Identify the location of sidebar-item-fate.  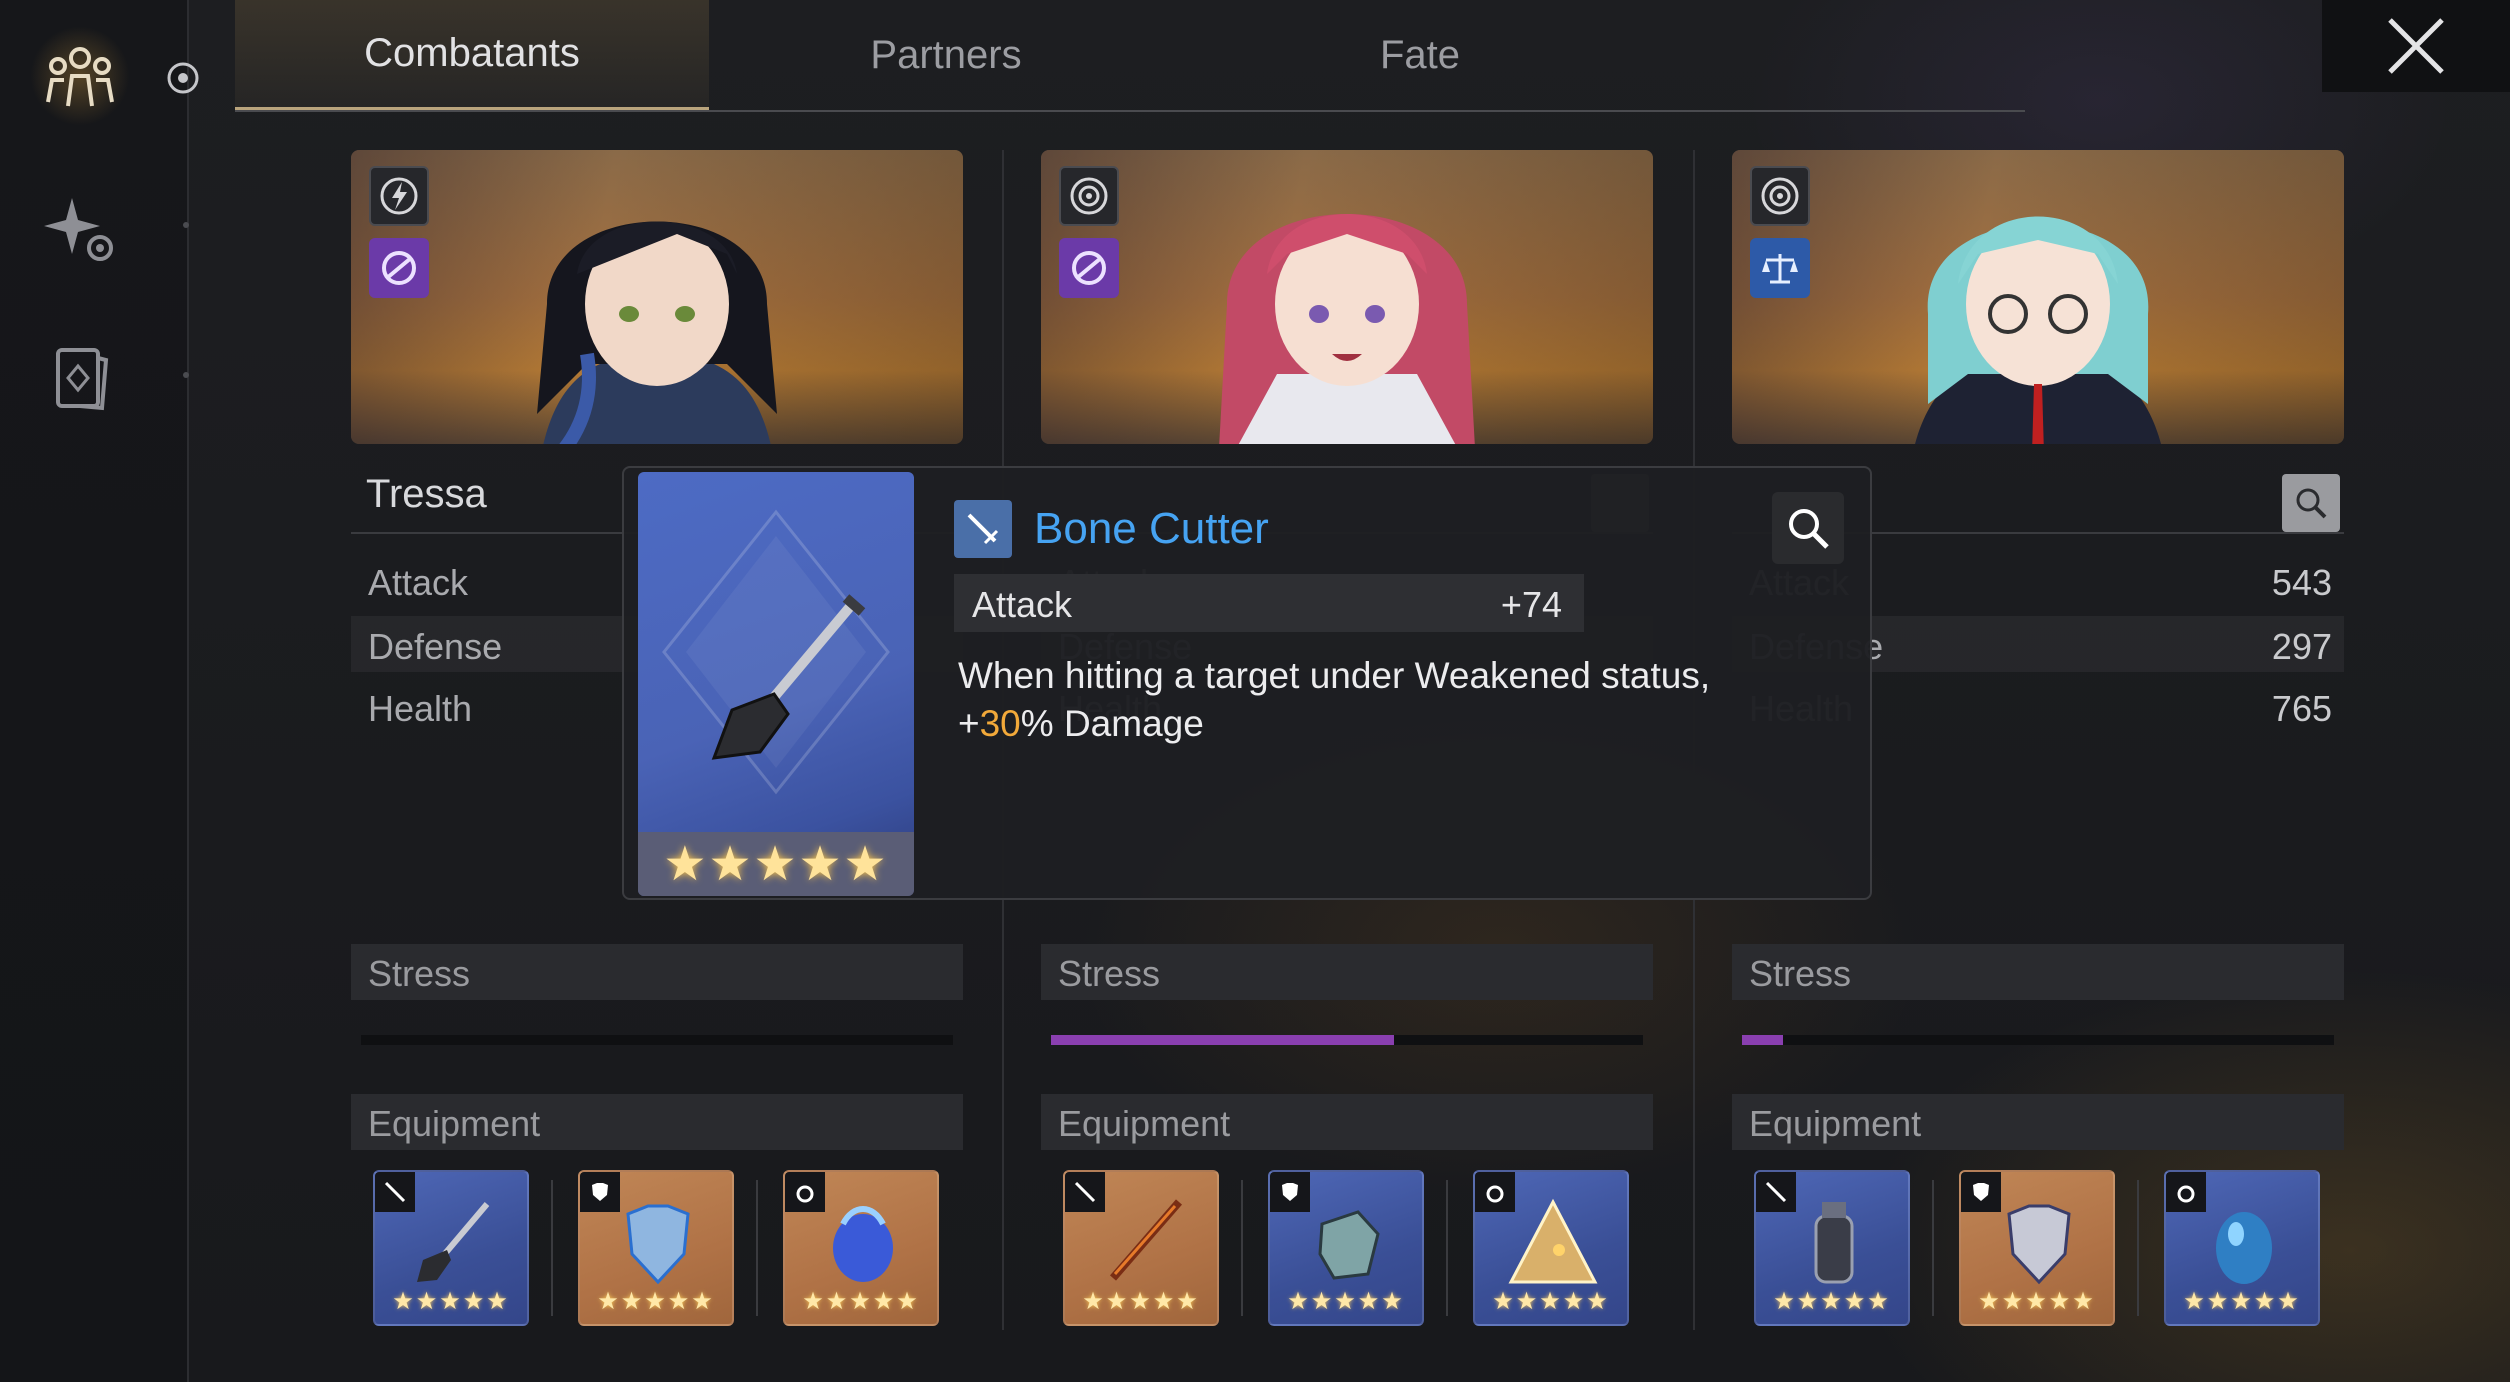
(80, 378).